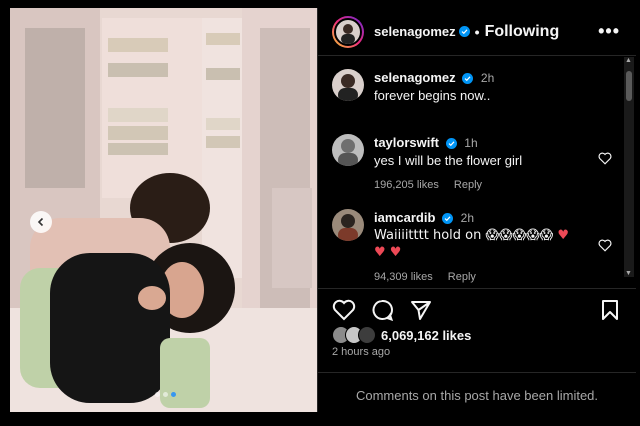  I want to click on comment-text: Waiiiitttt hold on 😱😱😱😱😱 ♥, so click(493, 235).